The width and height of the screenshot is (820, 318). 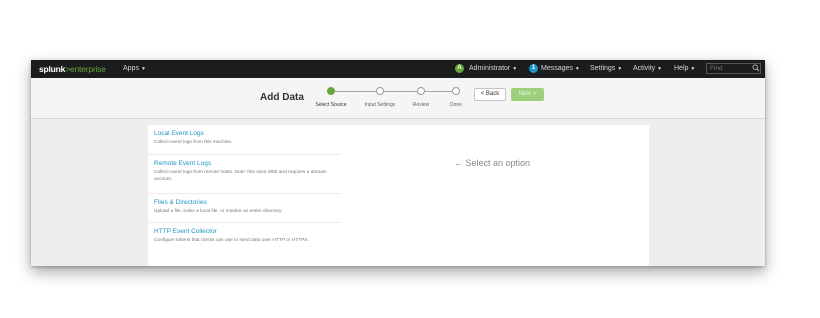 What do you see at coordinates (193, 142) in the screenshot?
I see `source-item-description: Collect event logs from this machine.` at bounding box center [193, 142].